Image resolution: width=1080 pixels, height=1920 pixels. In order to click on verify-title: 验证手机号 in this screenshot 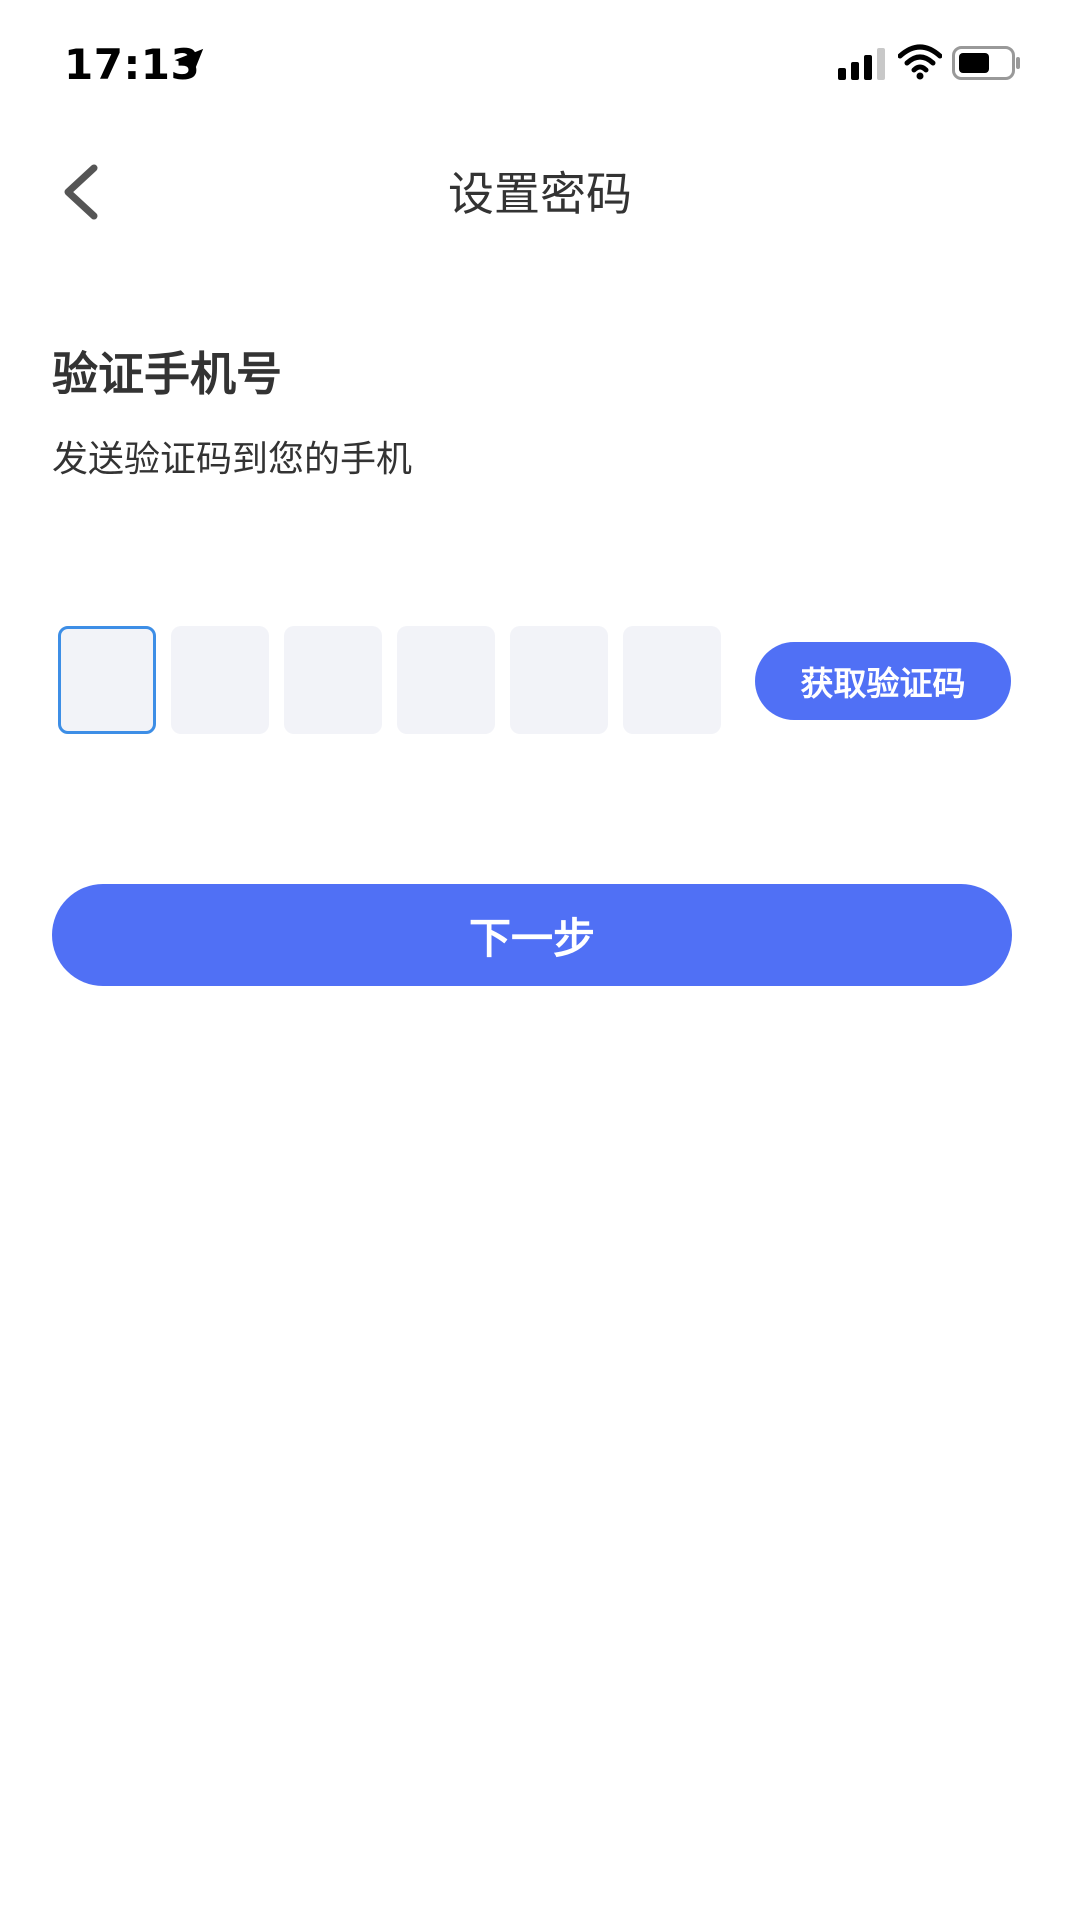, I will do `click(167, 374)`.